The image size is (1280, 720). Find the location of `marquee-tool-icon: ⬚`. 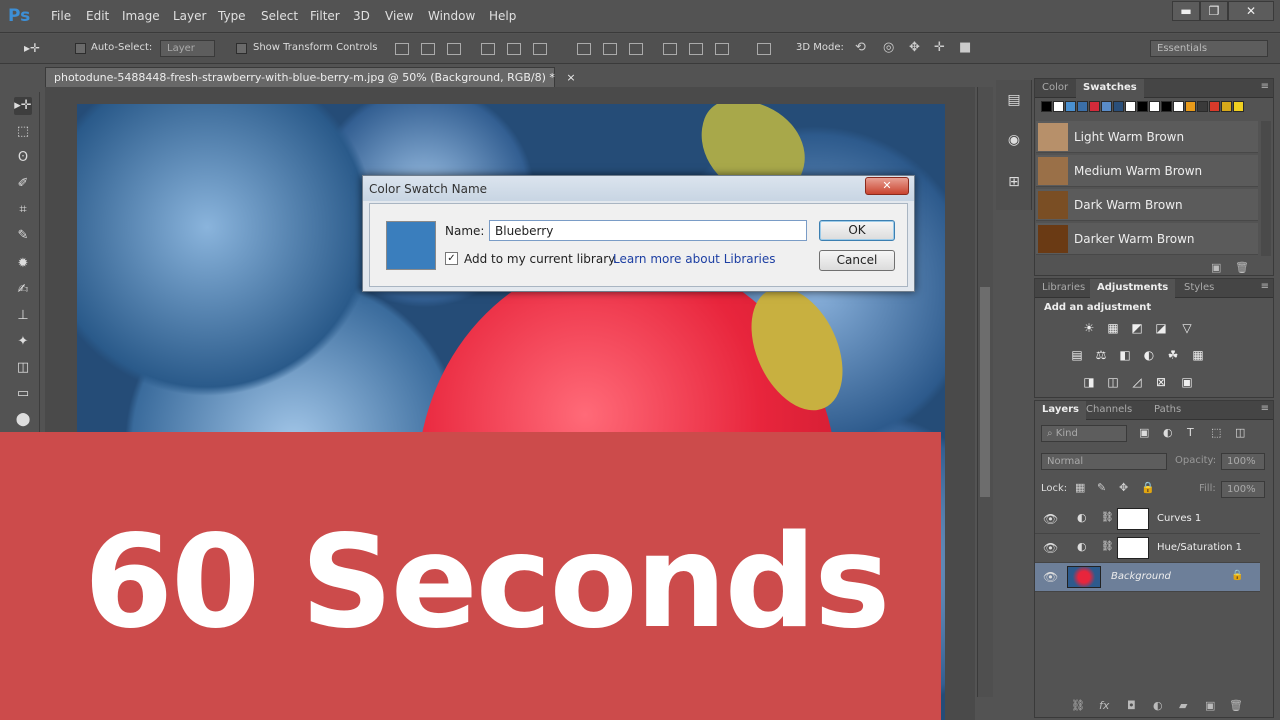

marquee-tool-icon: ⬚ is located at coordinates (23, 132).